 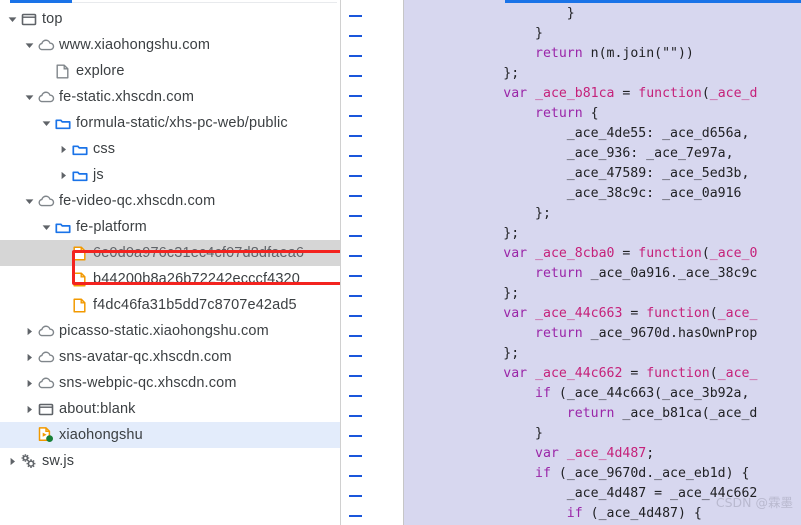 I want to click on code-line: if (_ace_9670d._ace_eb1d) {, so click(x=602, y=474).